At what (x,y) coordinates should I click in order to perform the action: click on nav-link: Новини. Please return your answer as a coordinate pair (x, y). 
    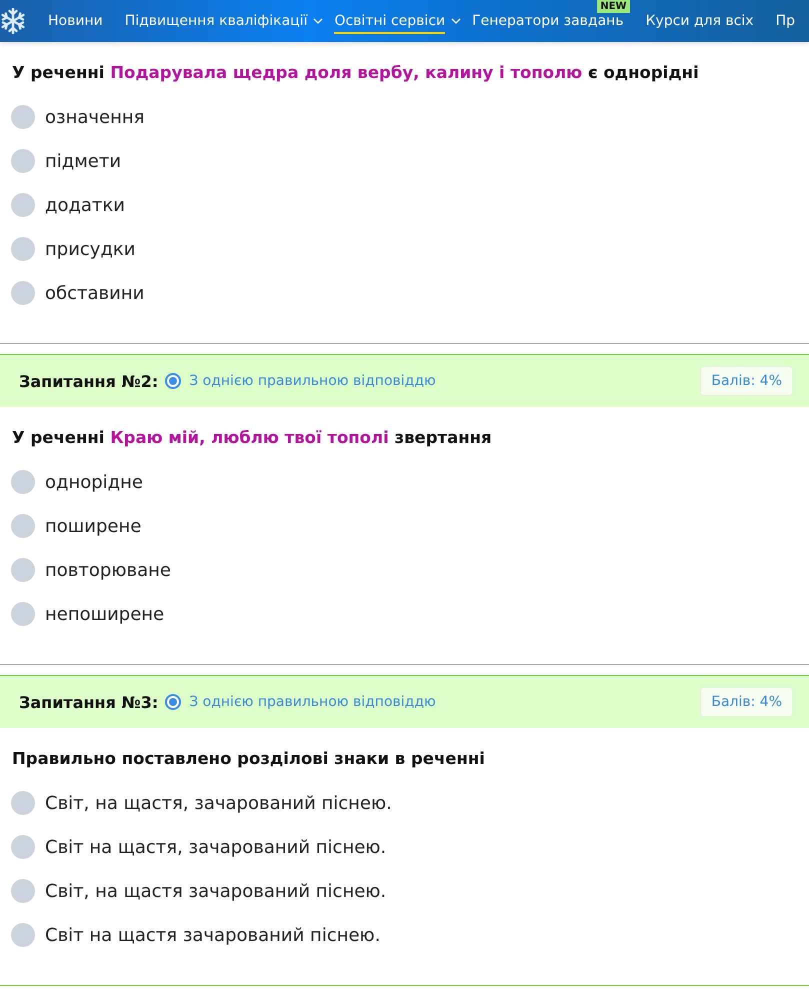
    Looking at the image, I should click on (75, 21).